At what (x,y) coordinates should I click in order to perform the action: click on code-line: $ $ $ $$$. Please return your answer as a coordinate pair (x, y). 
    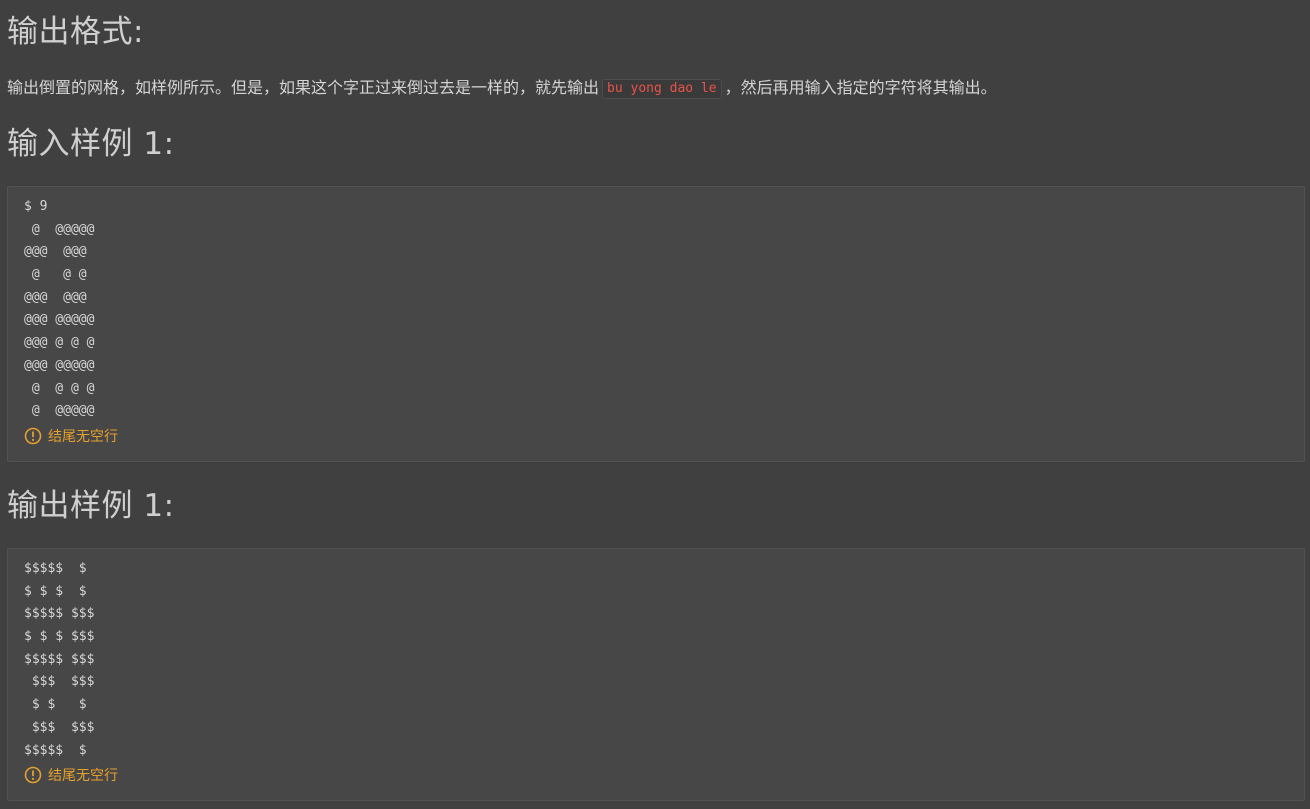
    Looking at the image, I should click on (59, 637).